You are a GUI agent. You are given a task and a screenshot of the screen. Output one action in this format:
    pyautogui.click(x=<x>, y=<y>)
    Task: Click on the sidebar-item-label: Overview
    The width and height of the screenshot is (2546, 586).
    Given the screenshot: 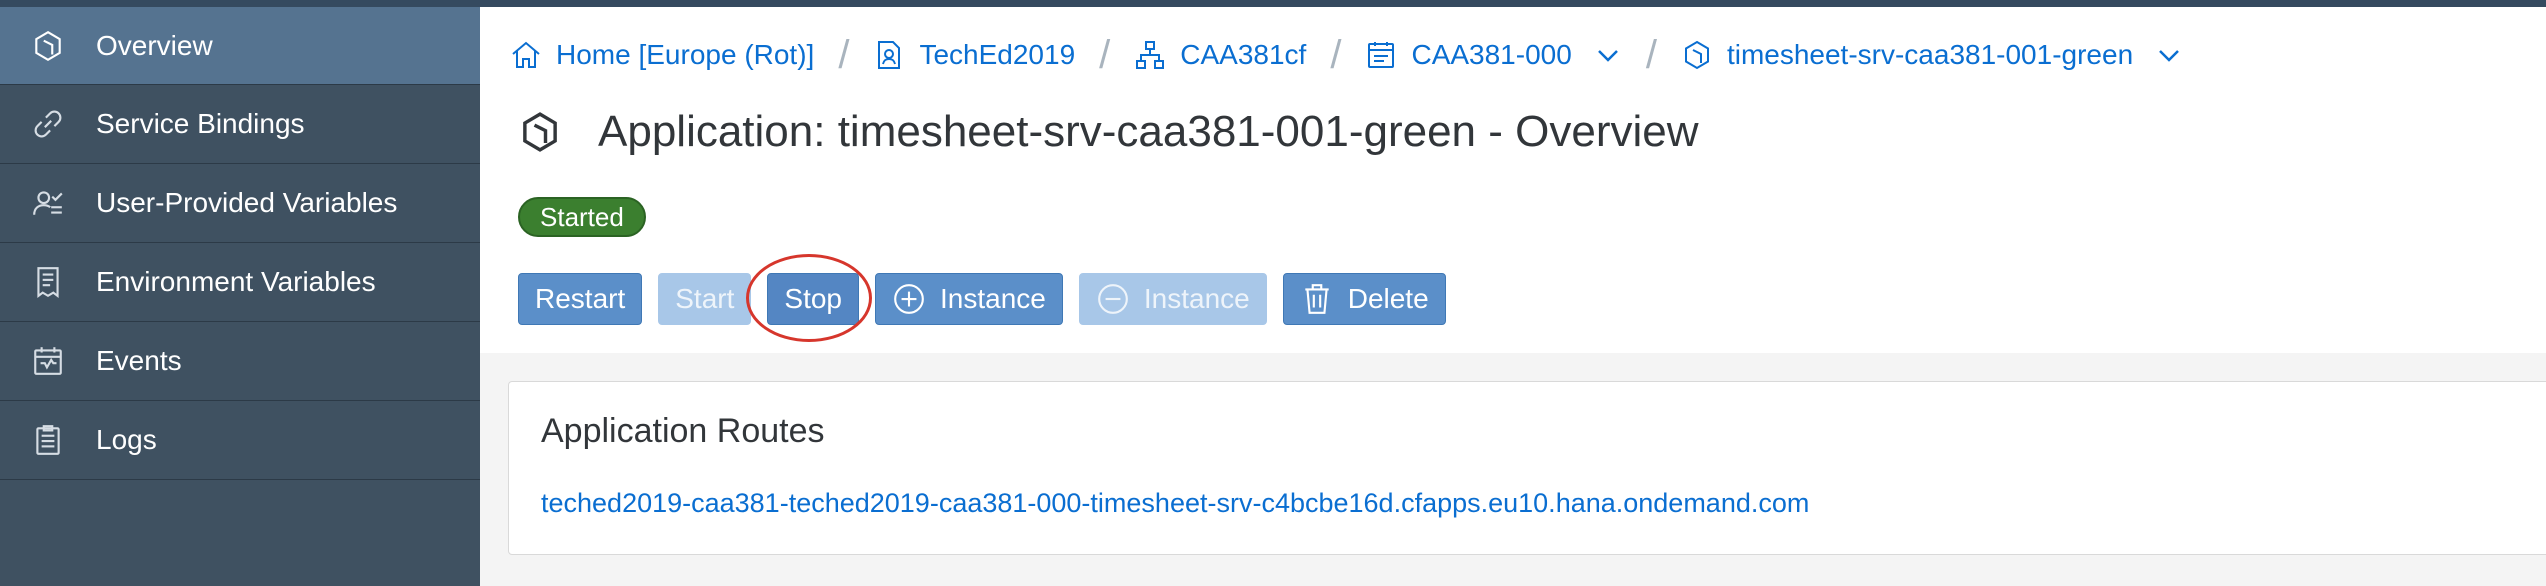 What is the action you would take?
    pyautogui.click(x=154, y=45)
    